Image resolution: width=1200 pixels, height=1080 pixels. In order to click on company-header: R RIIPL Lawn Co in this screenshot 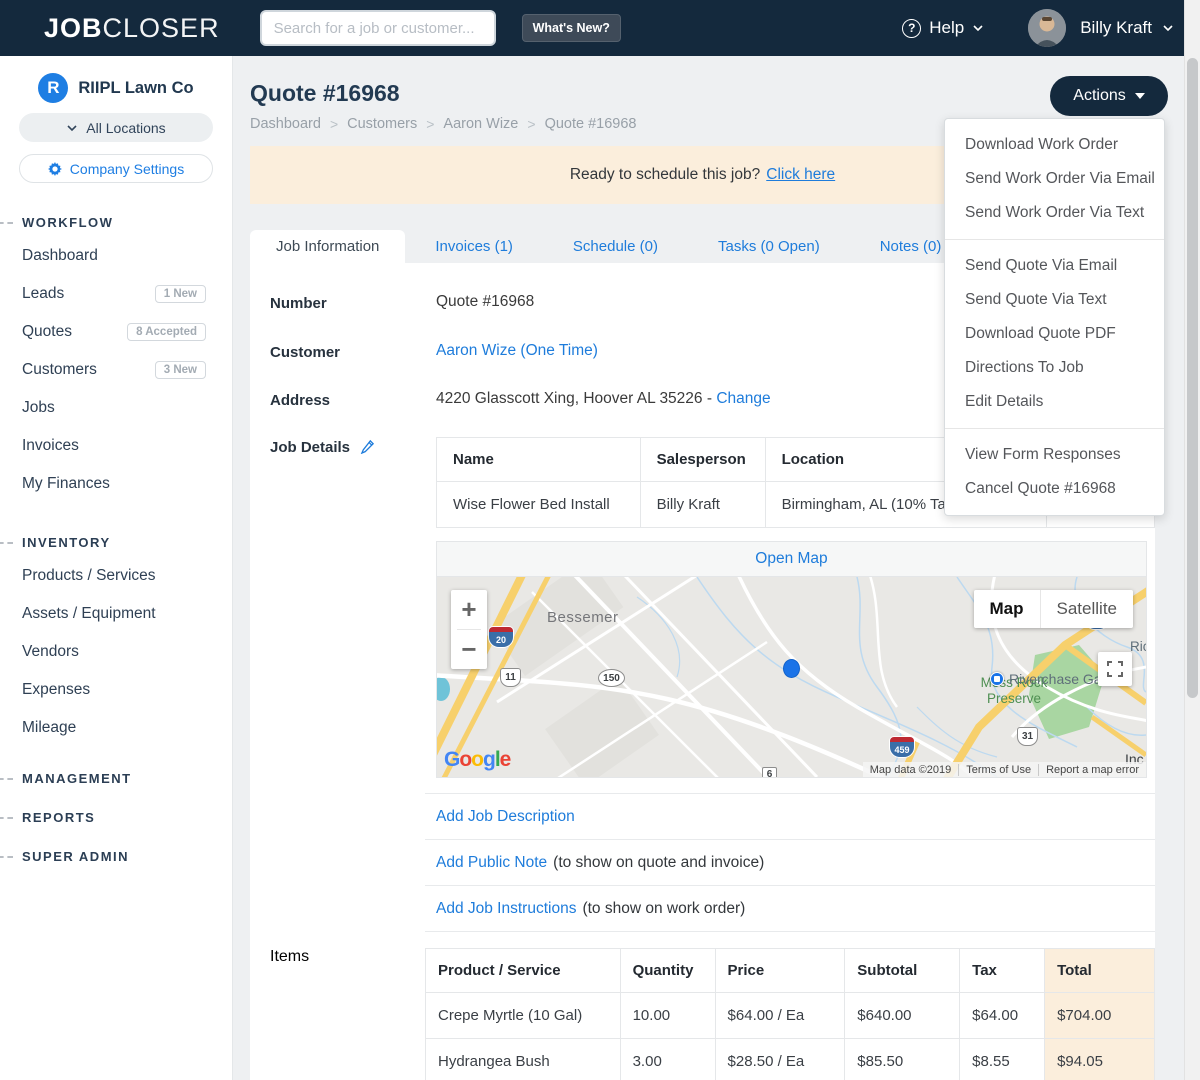, I will do `click(116, 88)`.